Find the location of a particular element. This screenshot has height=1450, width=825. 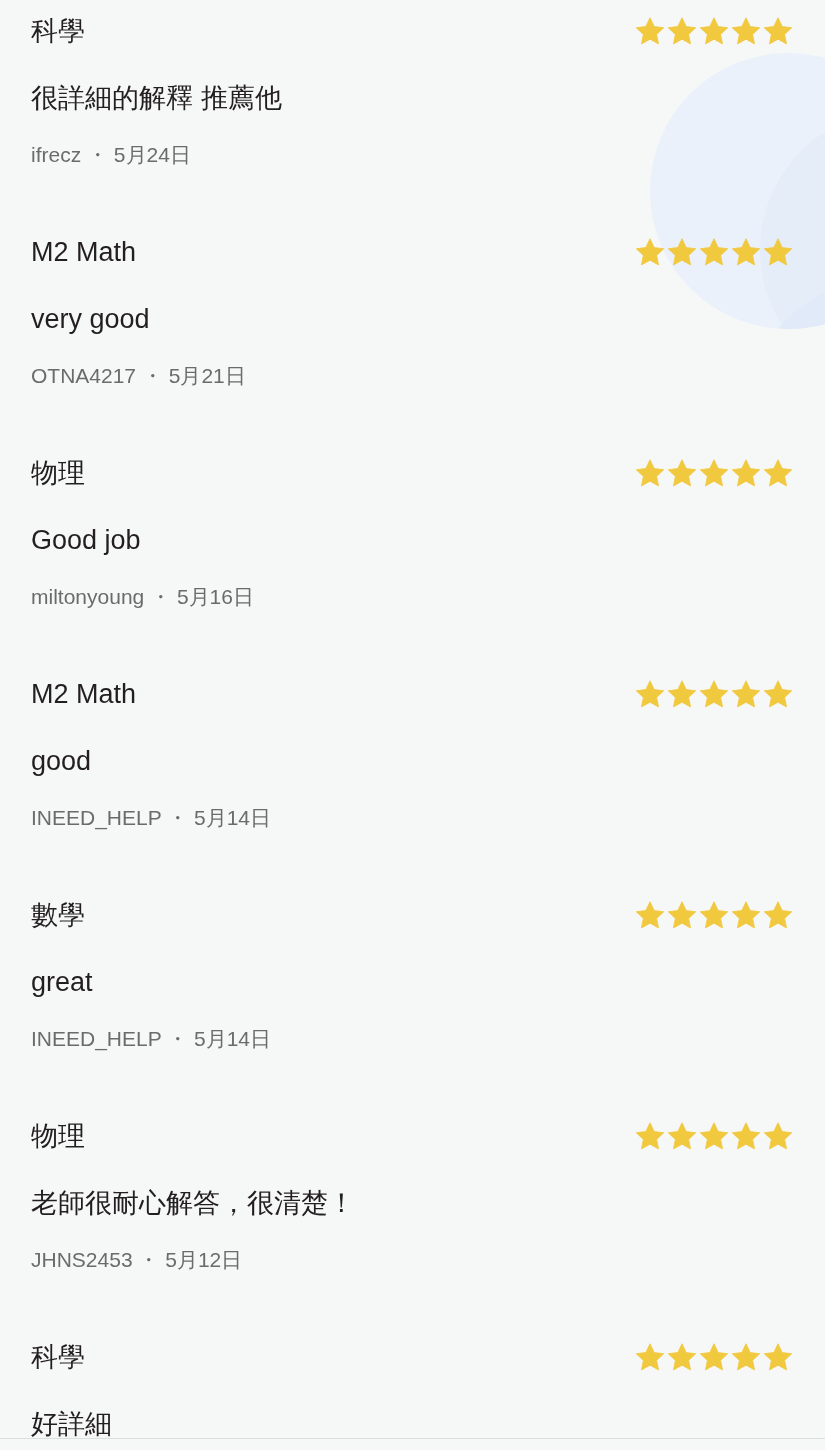

subject-label: 數學 is located at coordinates (58, 915).